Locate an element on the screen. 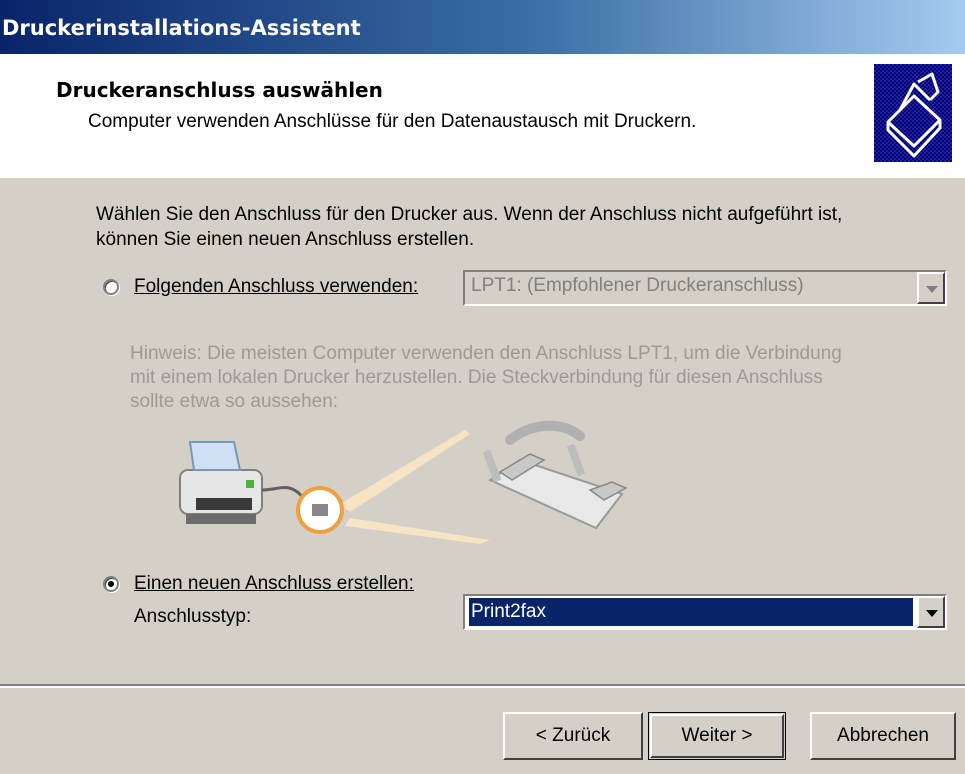 This screenshot has width=965, height=774. port-type-dropdown-button is located at coordinates (931, 612).